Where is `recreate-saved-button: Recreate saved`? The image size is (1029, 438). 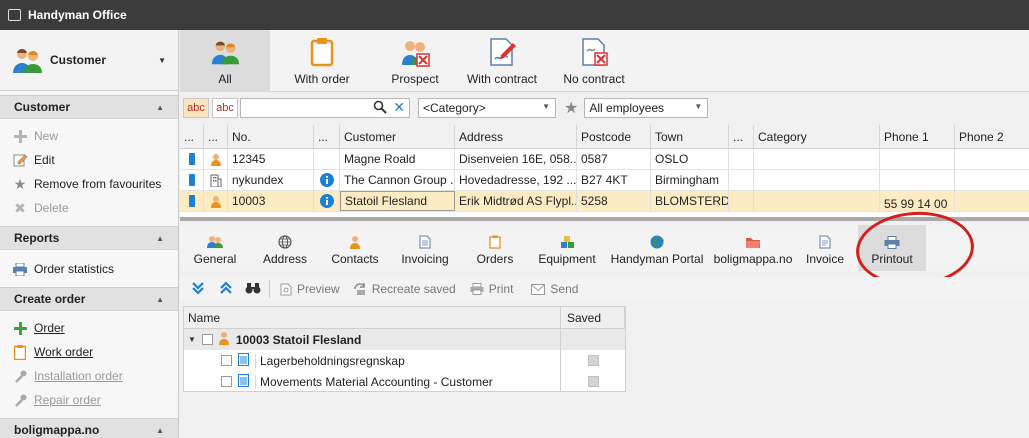
recreate-saved-button: Recreate saved is located at coordinates (404, 289).